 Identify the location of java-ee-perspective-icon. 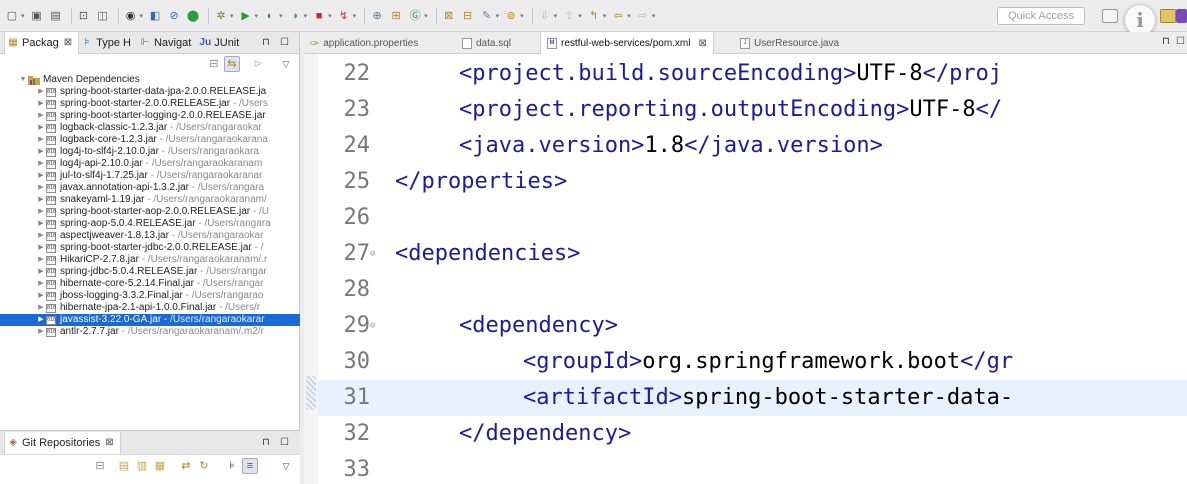
(1168, 16).